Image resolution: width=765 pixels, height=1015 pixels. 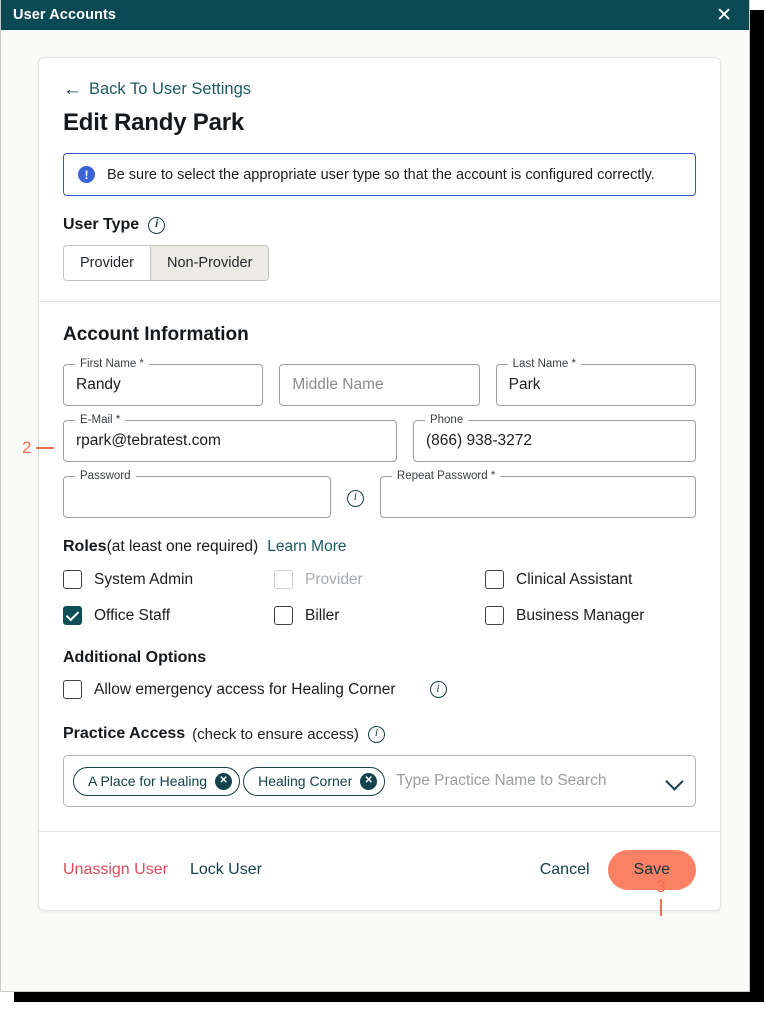 What do you see at coordinates (379, 615) in the screenshot?
I see `role-checkbox-biller: Biller` at bounding box center [379, 615].